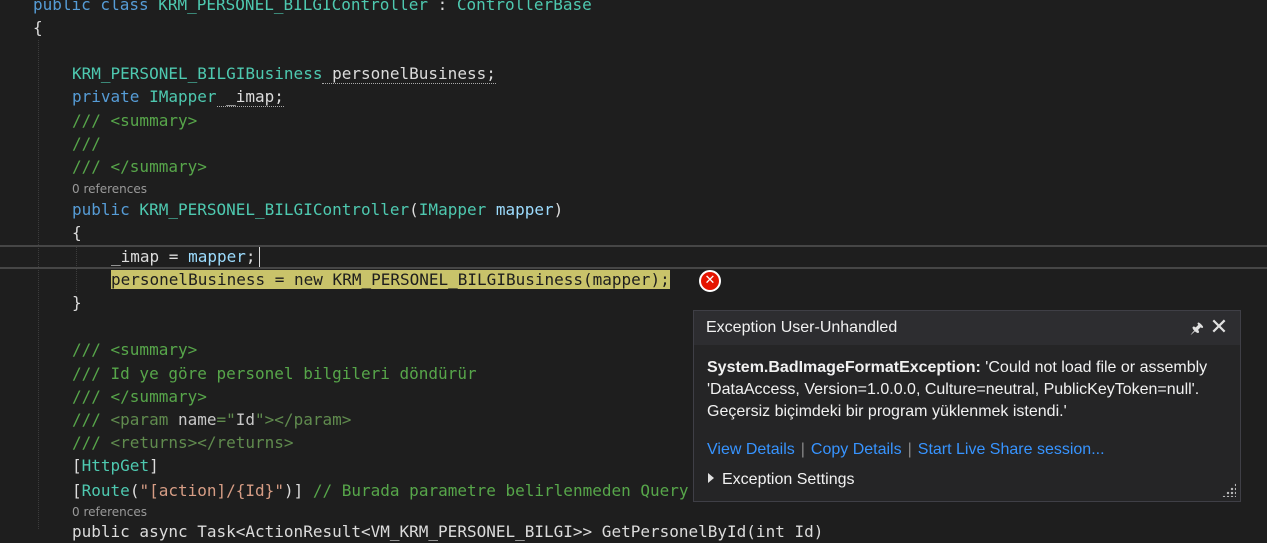 Image resolution: width=1267 pixels, height=543 pixels. I want to click on popup-title: Exception User-Unhandled, so click(802, 327).